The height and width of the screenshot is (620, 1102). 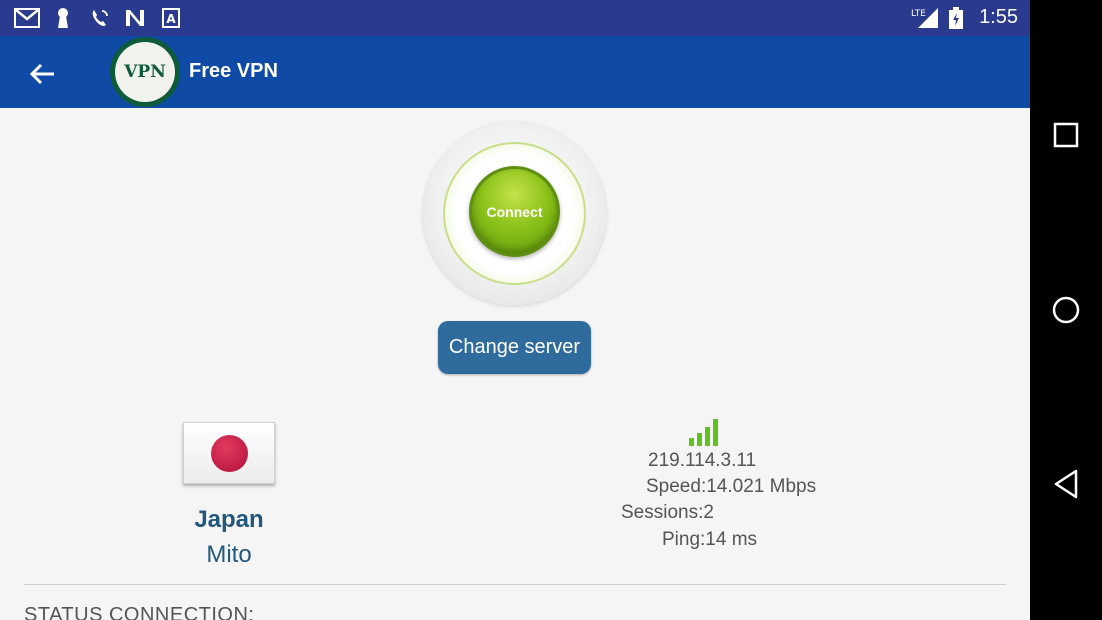 I want to click on connect-button-frame: Connect, so click(x=514, y=213).